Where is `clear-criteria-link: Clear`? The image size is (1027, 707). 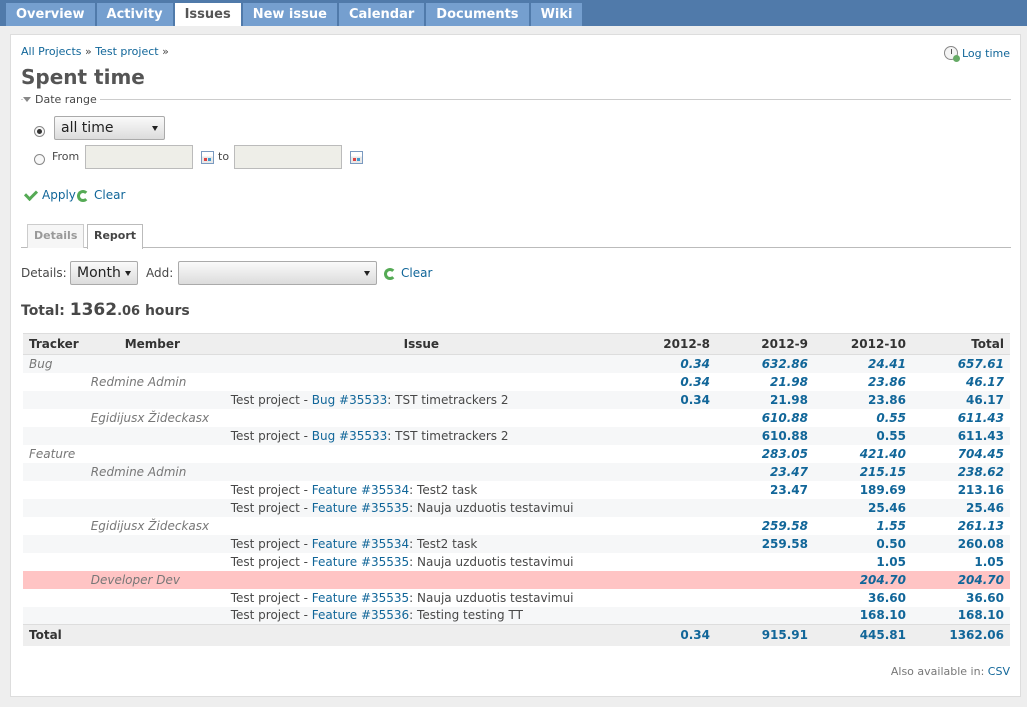 clear-criteria-link: Clear is located at coordinates (416, 273).